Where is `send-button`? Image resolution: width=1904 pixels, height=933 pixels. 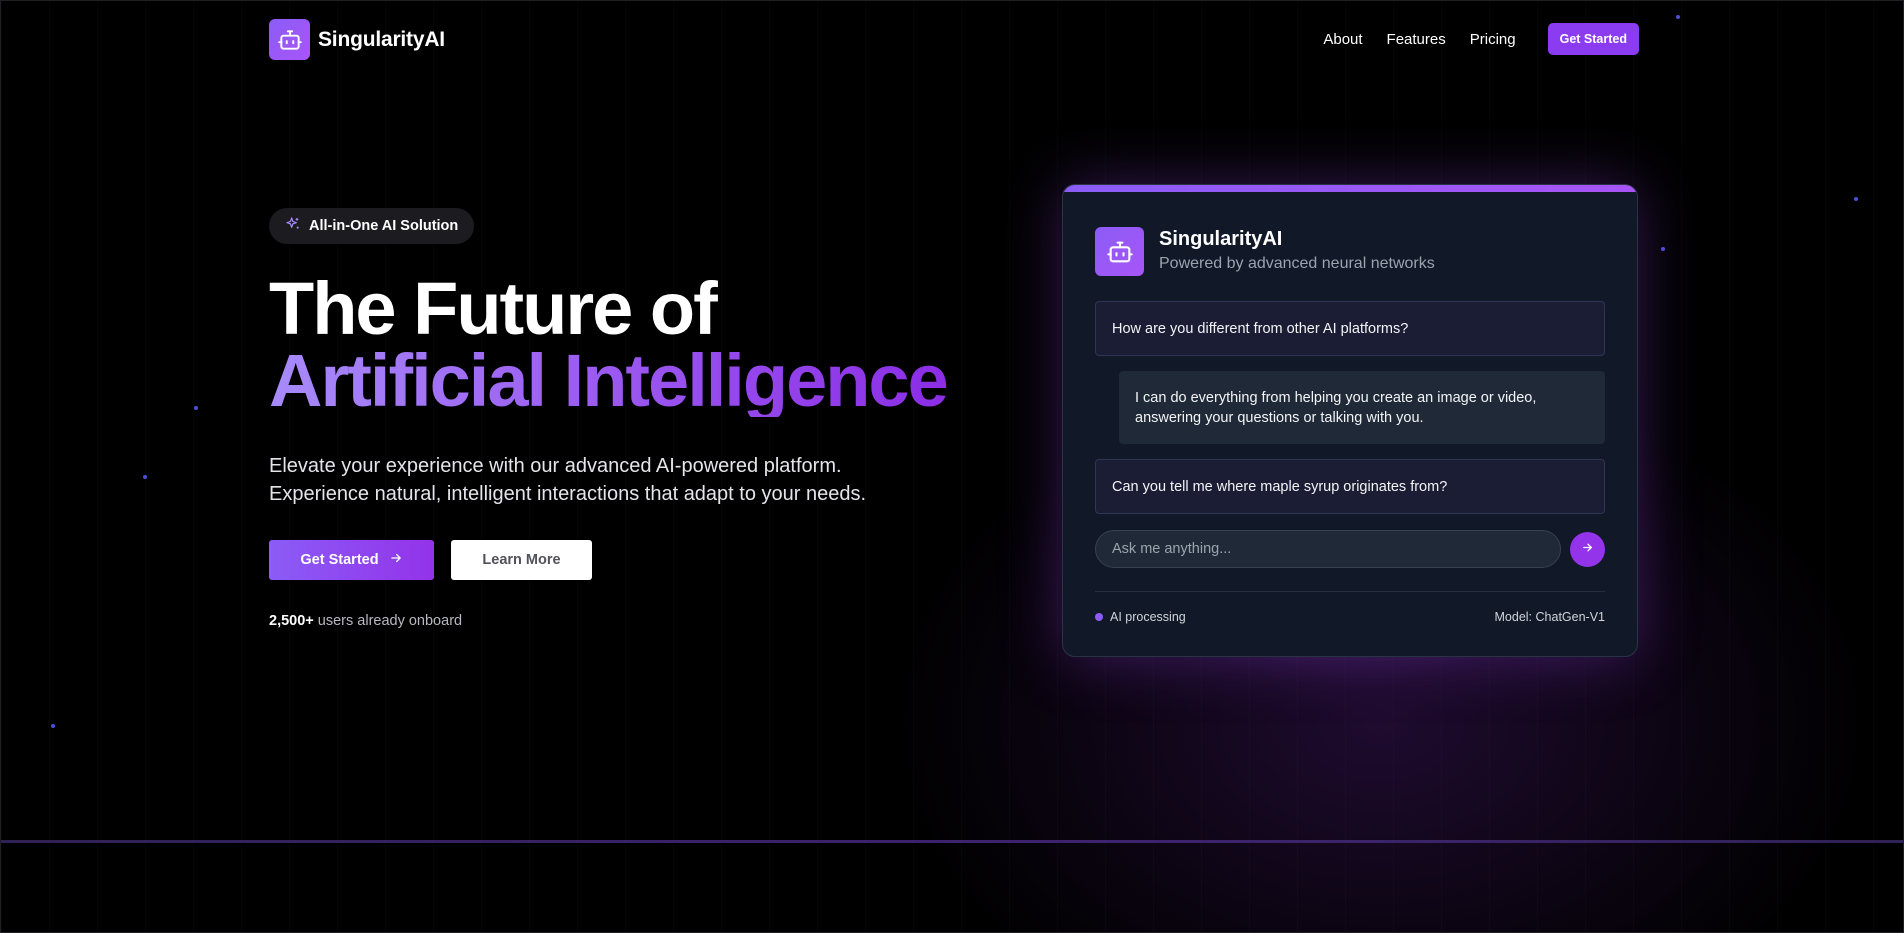
send-button is located at coordinates (1587, 549).